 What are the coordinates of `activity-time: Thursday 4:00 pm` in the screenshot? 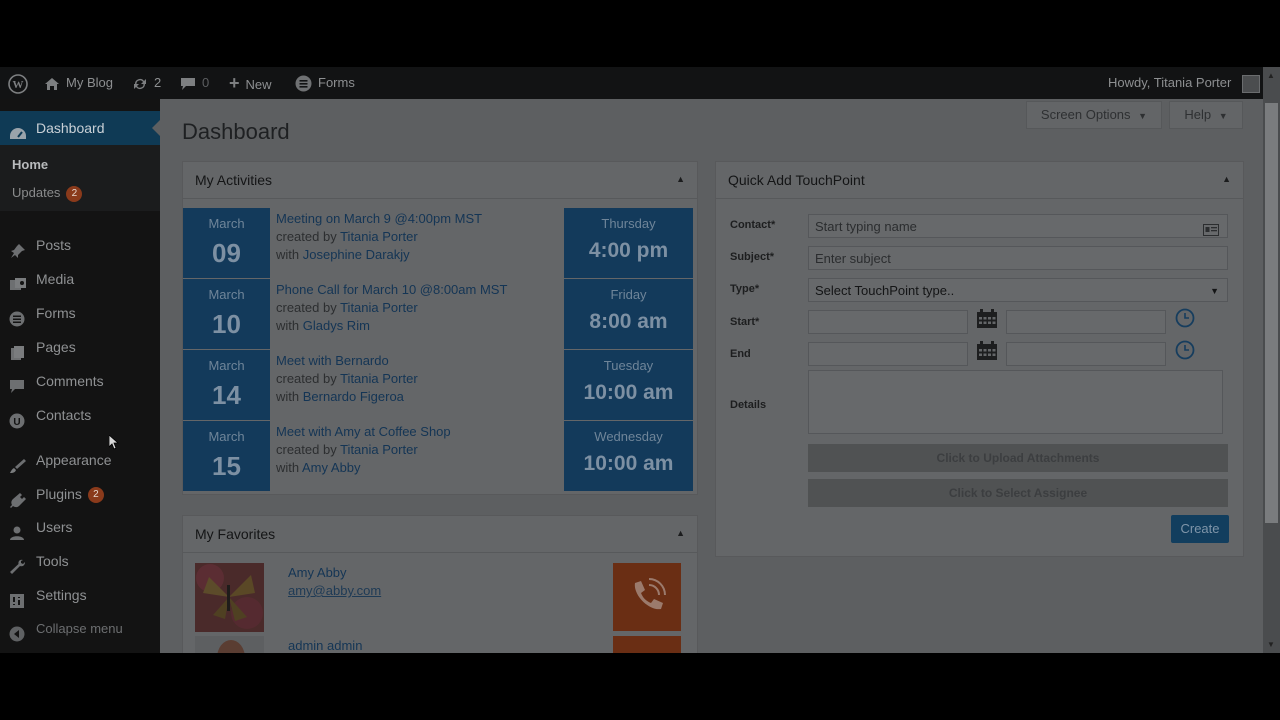 It's located at (628, 243).